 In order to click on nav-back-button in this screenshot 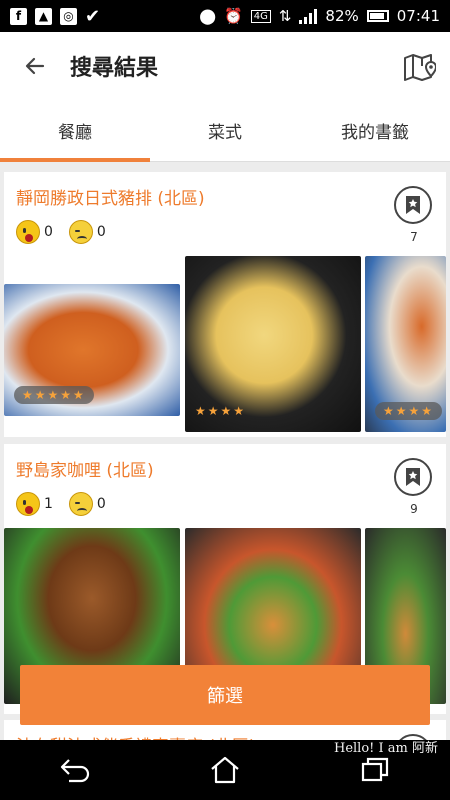, I will do `click(75, 770)`.